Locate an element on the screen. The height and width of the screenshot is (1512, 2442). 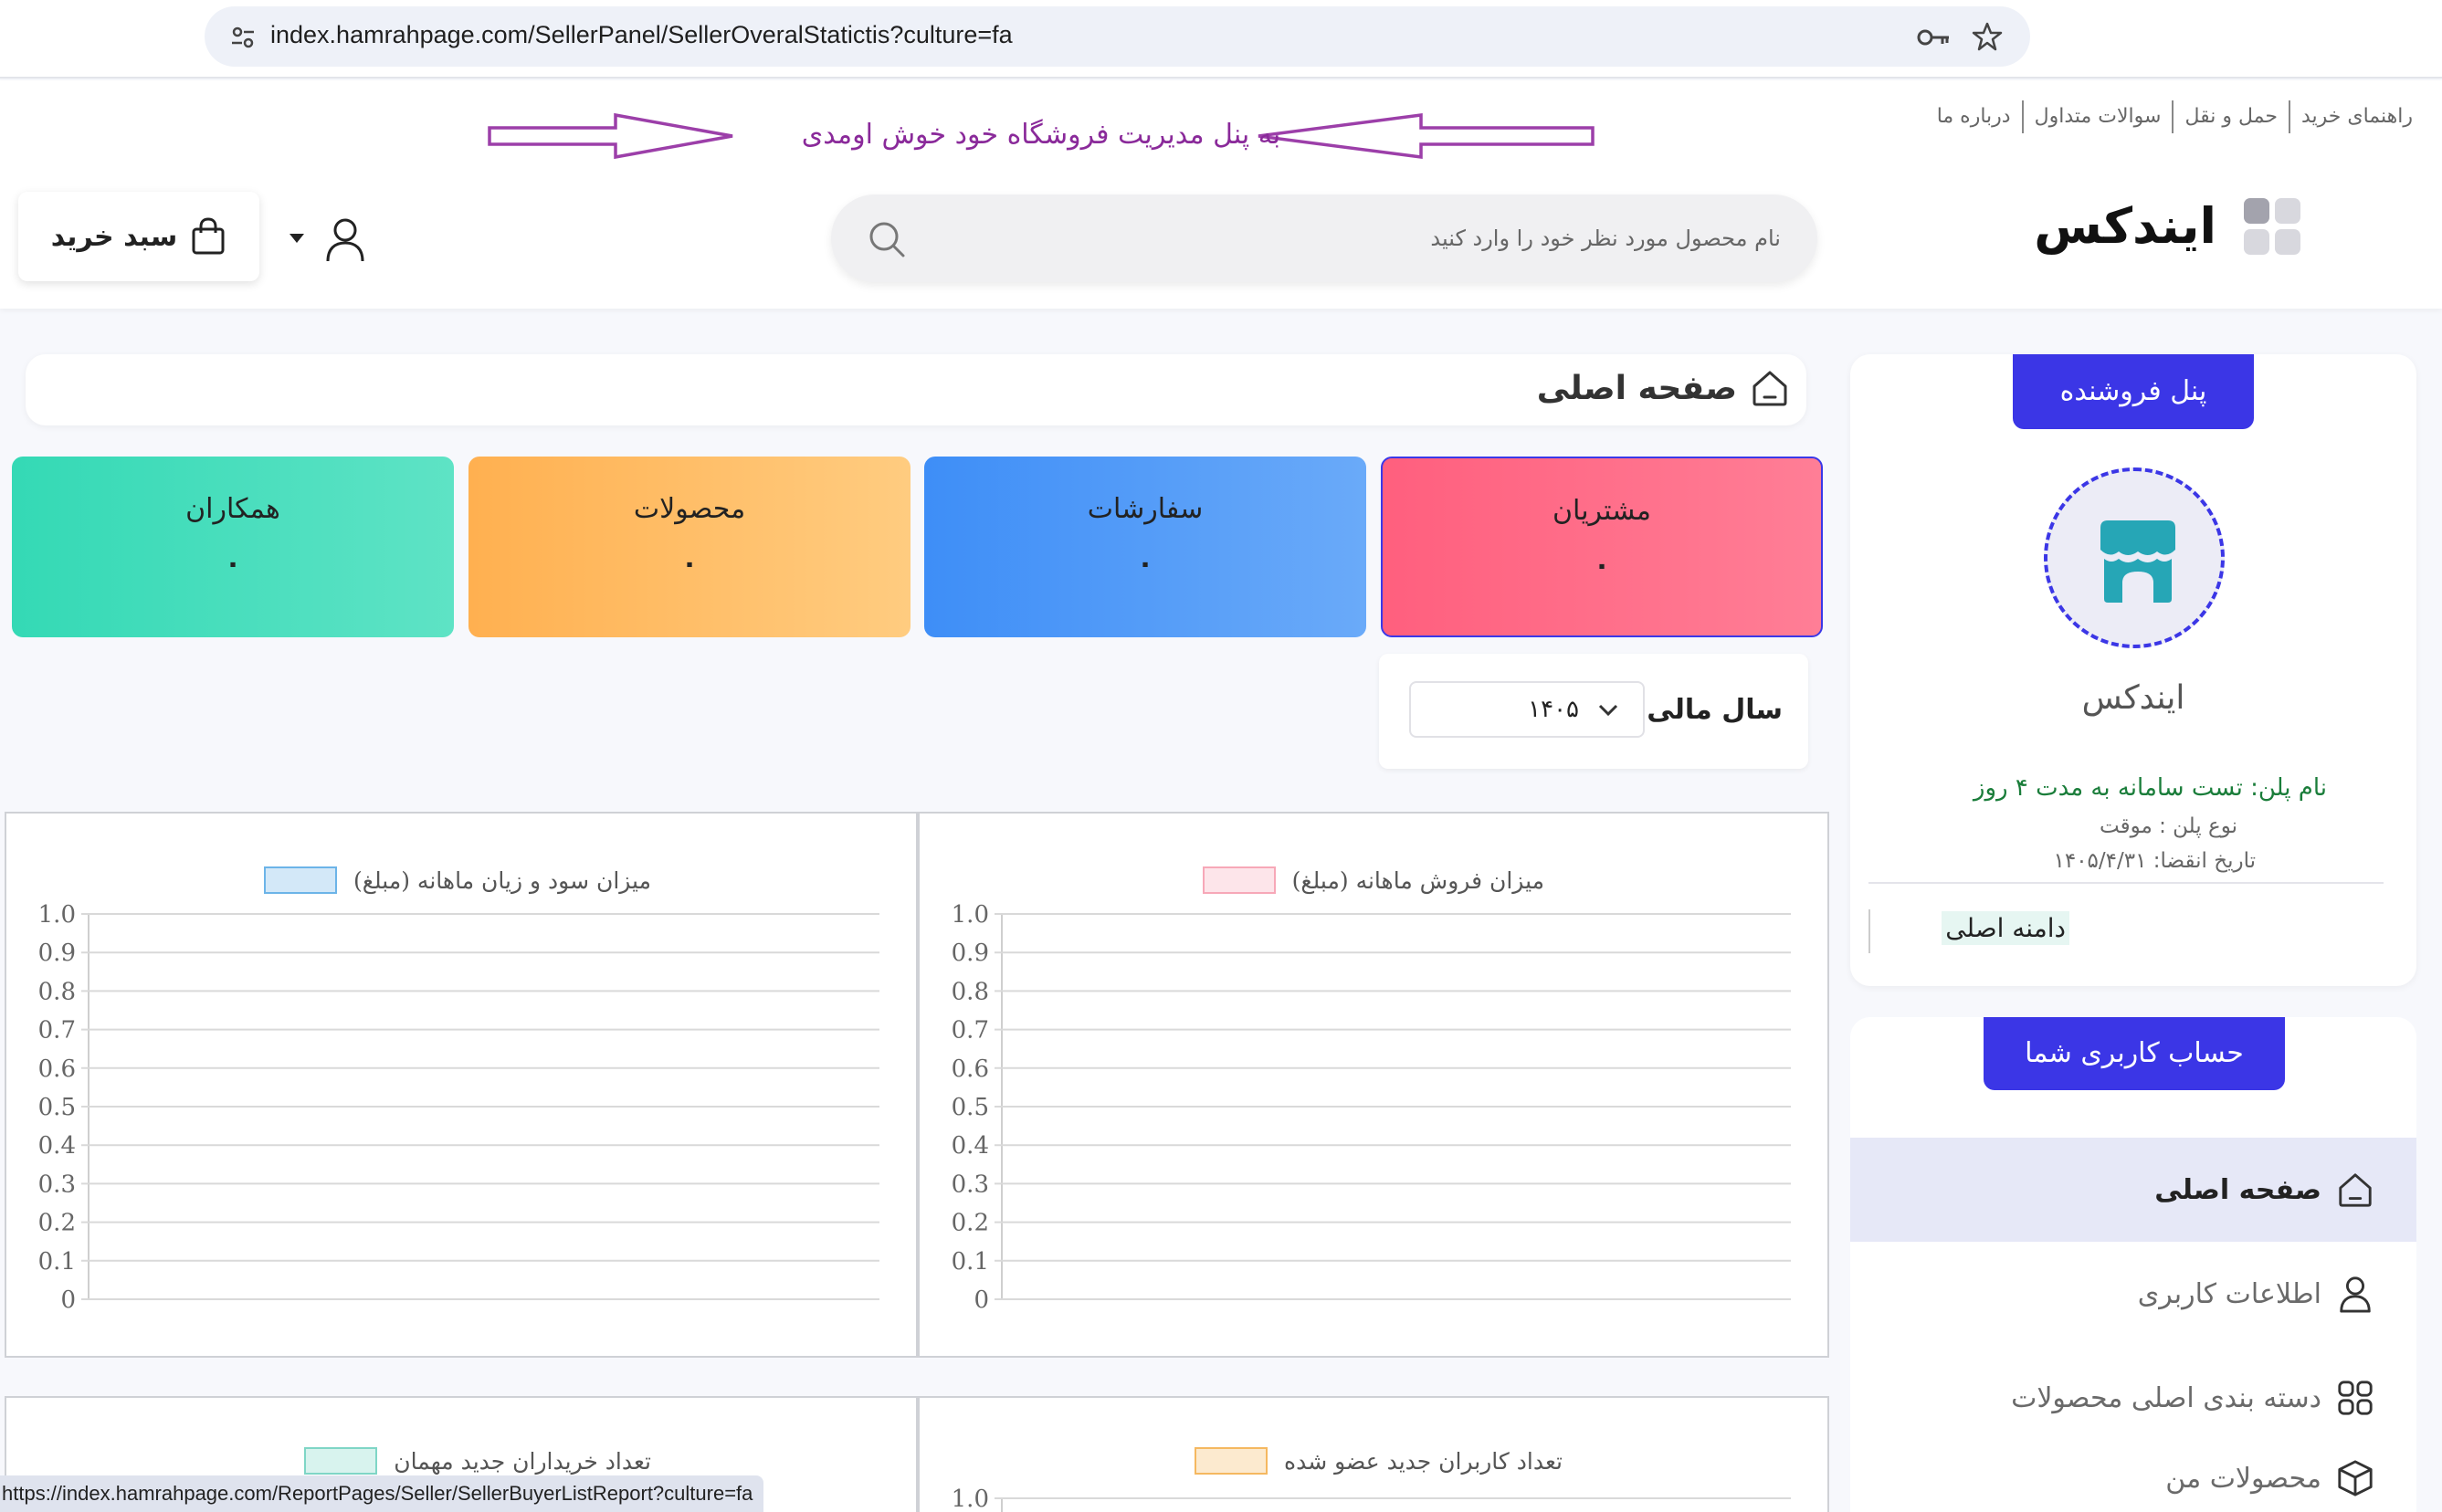
password-key-icon is located at coordinates (1933, 37).